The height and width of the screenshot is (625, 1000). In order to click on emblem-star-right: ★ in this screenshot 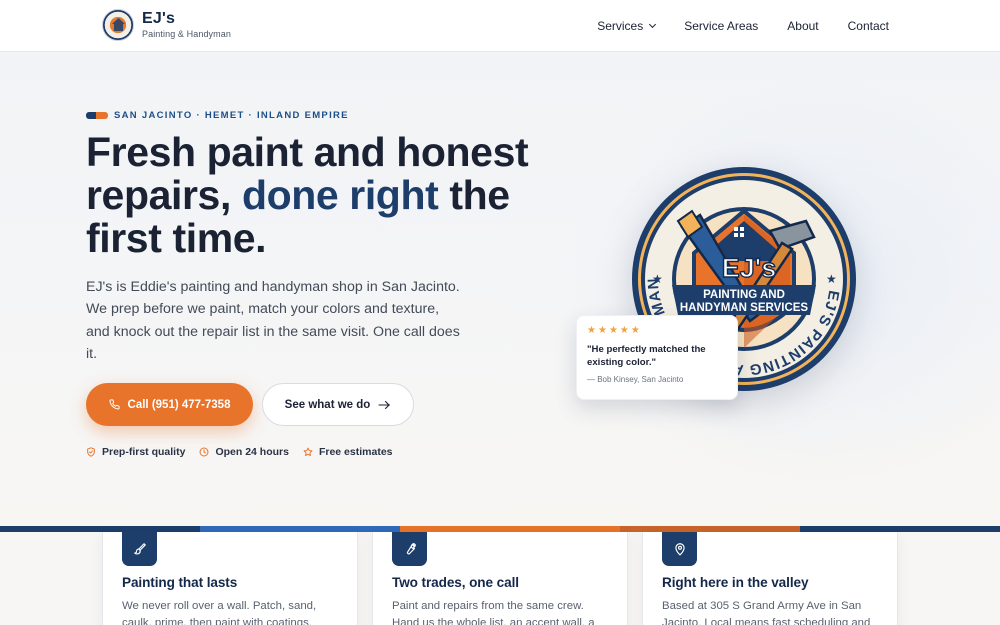, I will do `click(831, 279)`.